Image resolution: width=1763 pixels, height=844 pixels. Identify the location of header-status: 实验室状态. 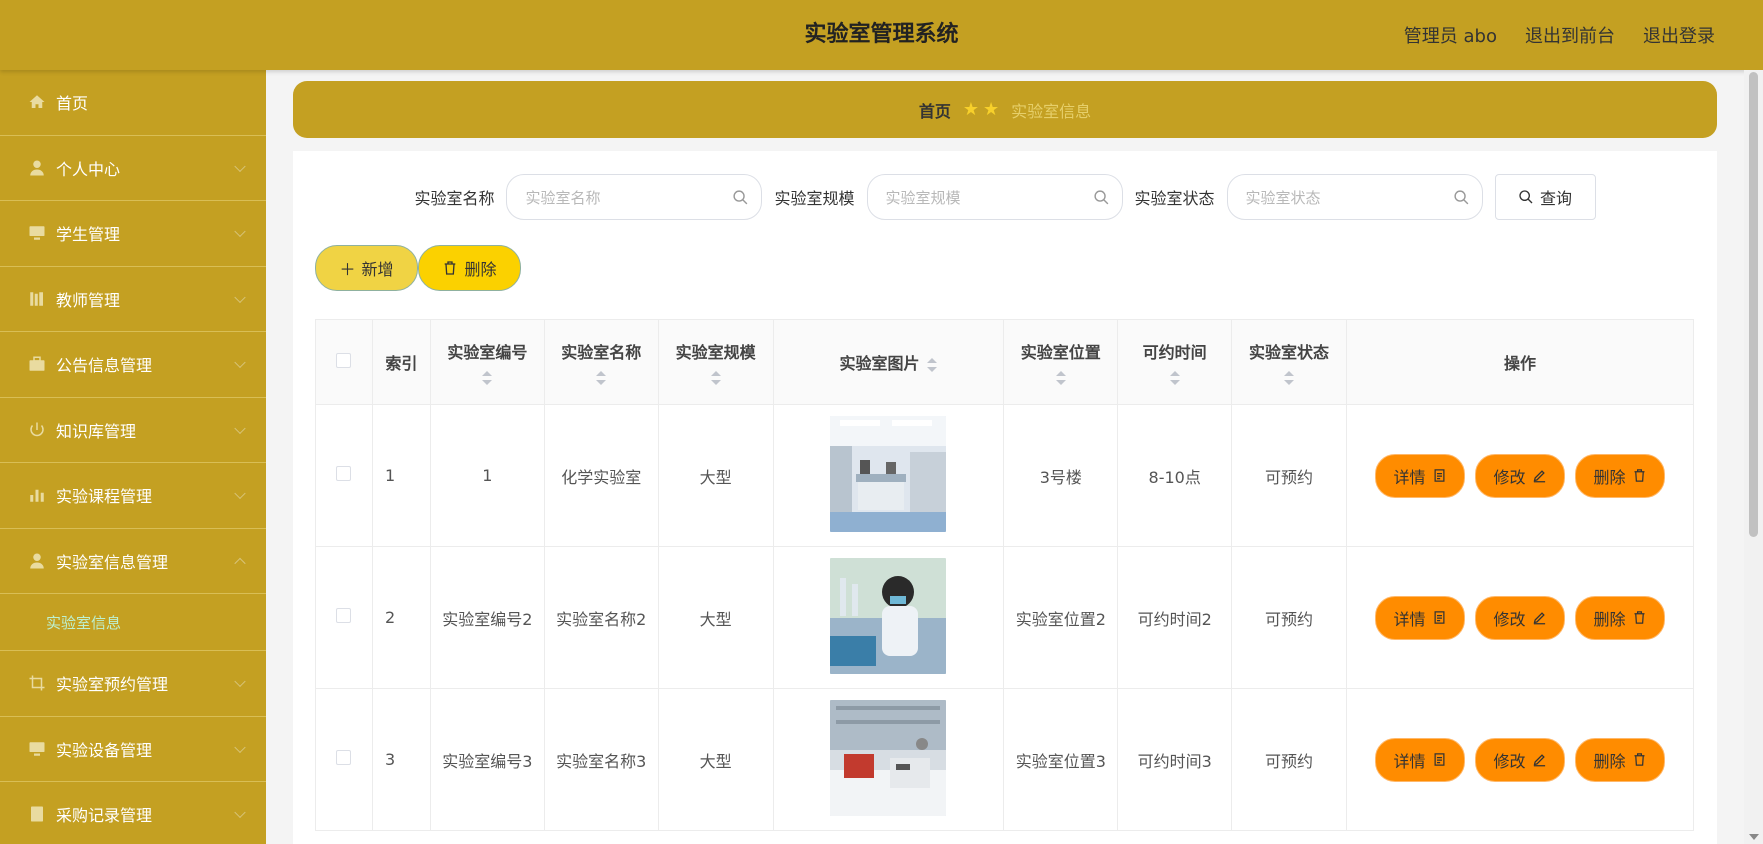
(1289, 362).